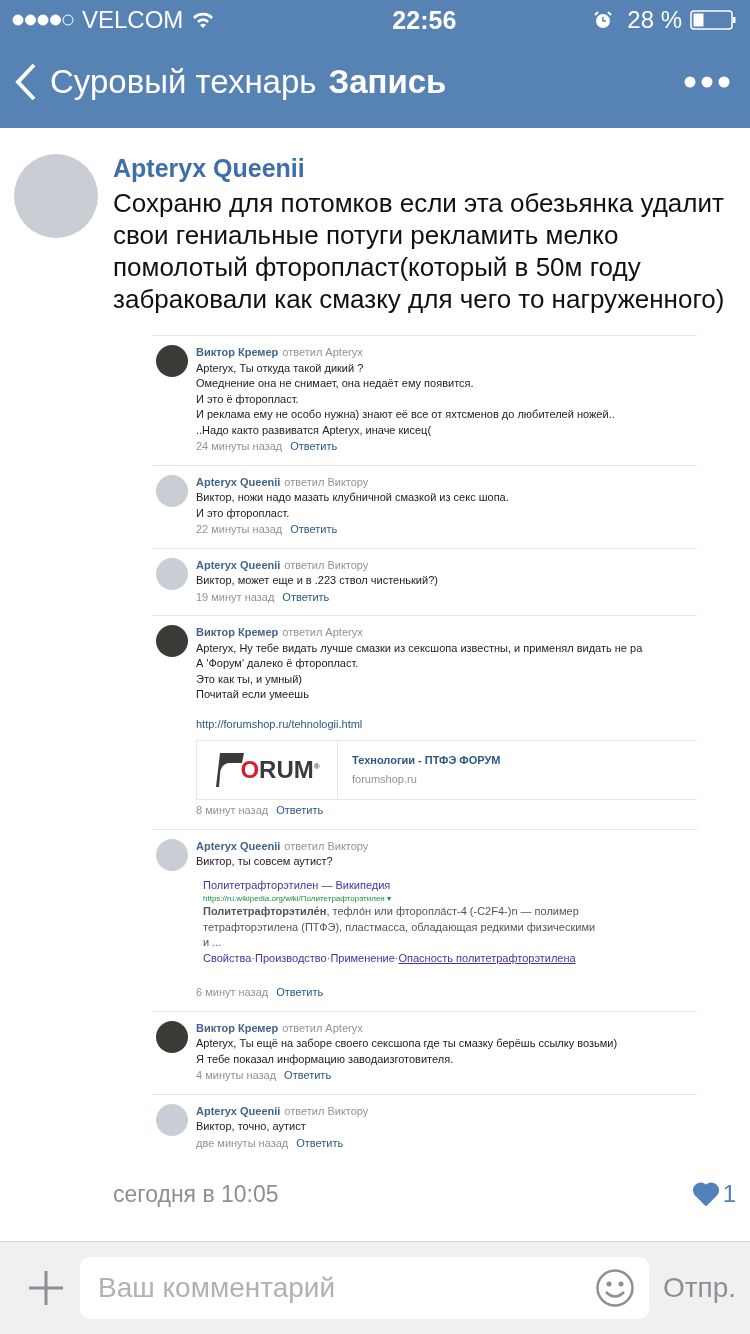 The image size is (750, 1334). Describe the element at coordinates (352, 497) in the screenshot. I see `comment-line: Виктор, ножи надо мазать клубничной смазкой из секс шопа.` at that location.